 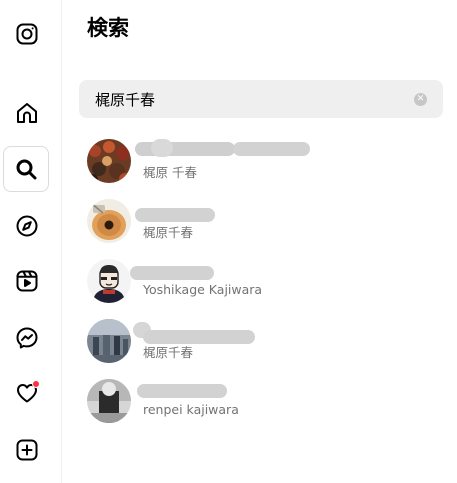 What do you see at coordinates (27, 281) in the screenshot?
I see `reels-icon` at bounding box center [27, 281].